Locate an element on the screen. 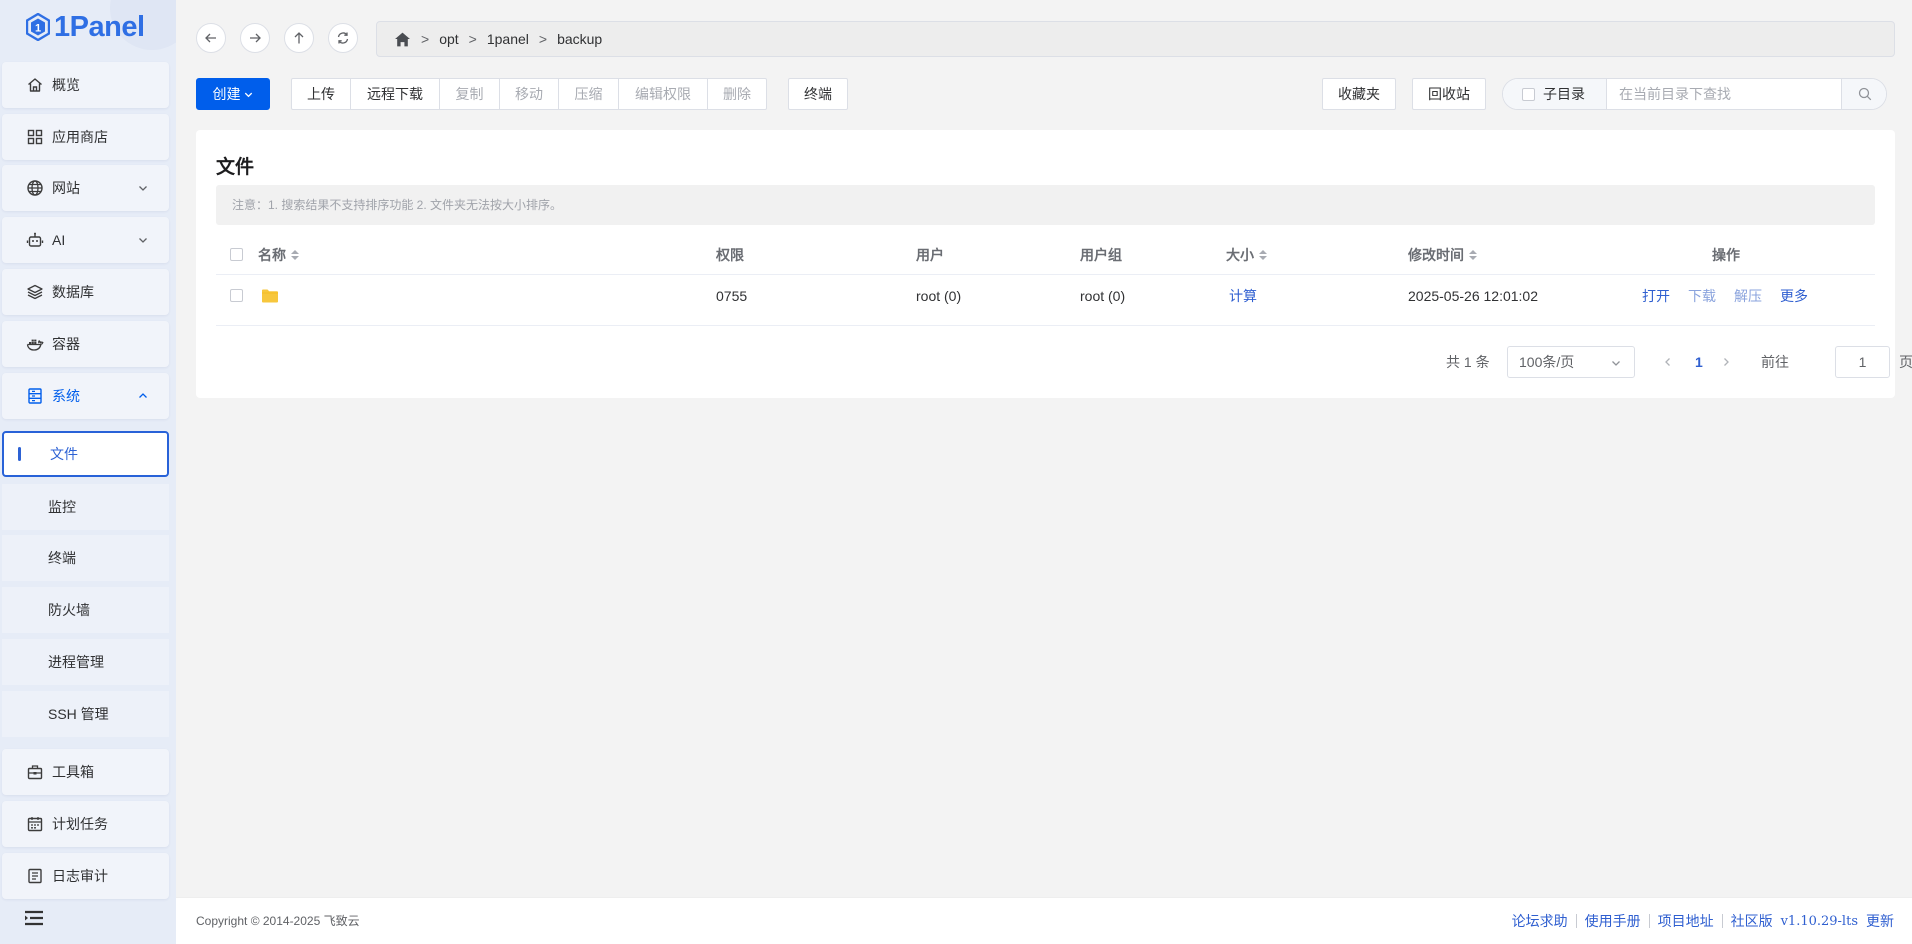 The width and height of the screenshot is (1912, 944). file-name-cell is located at coordinates (274, 295).